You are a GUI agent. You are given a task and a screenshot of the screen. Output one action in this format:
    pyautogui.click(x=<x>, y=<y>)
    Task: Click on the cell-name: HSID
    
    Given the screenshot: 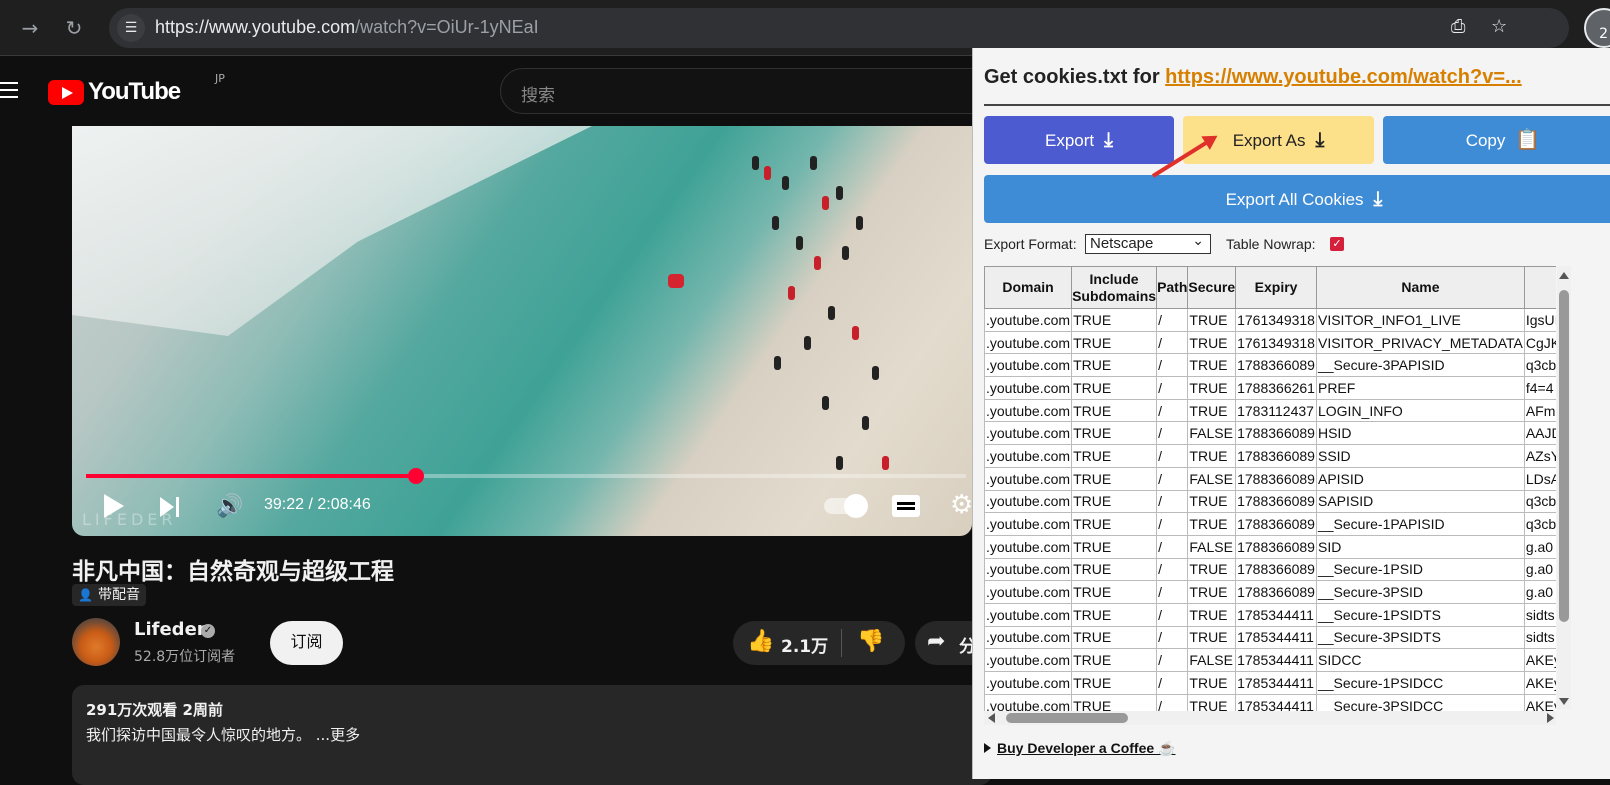 What is the action you would take?
    pyautogui.click(x=1420, y=433)
    